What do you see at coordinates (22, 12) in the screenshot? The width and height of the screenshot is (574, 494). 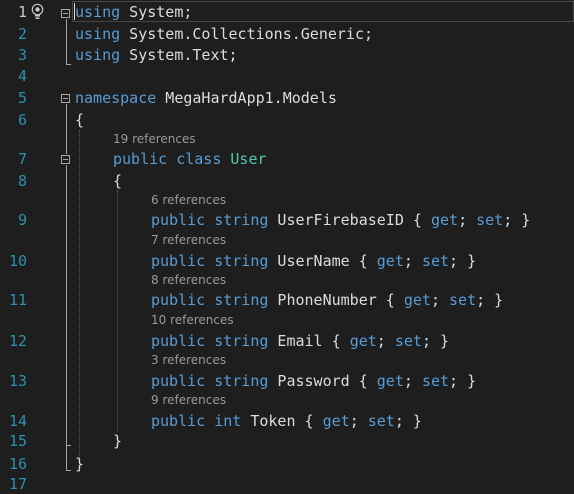 I see `line-number: 1` at bounding box center [22, 12].